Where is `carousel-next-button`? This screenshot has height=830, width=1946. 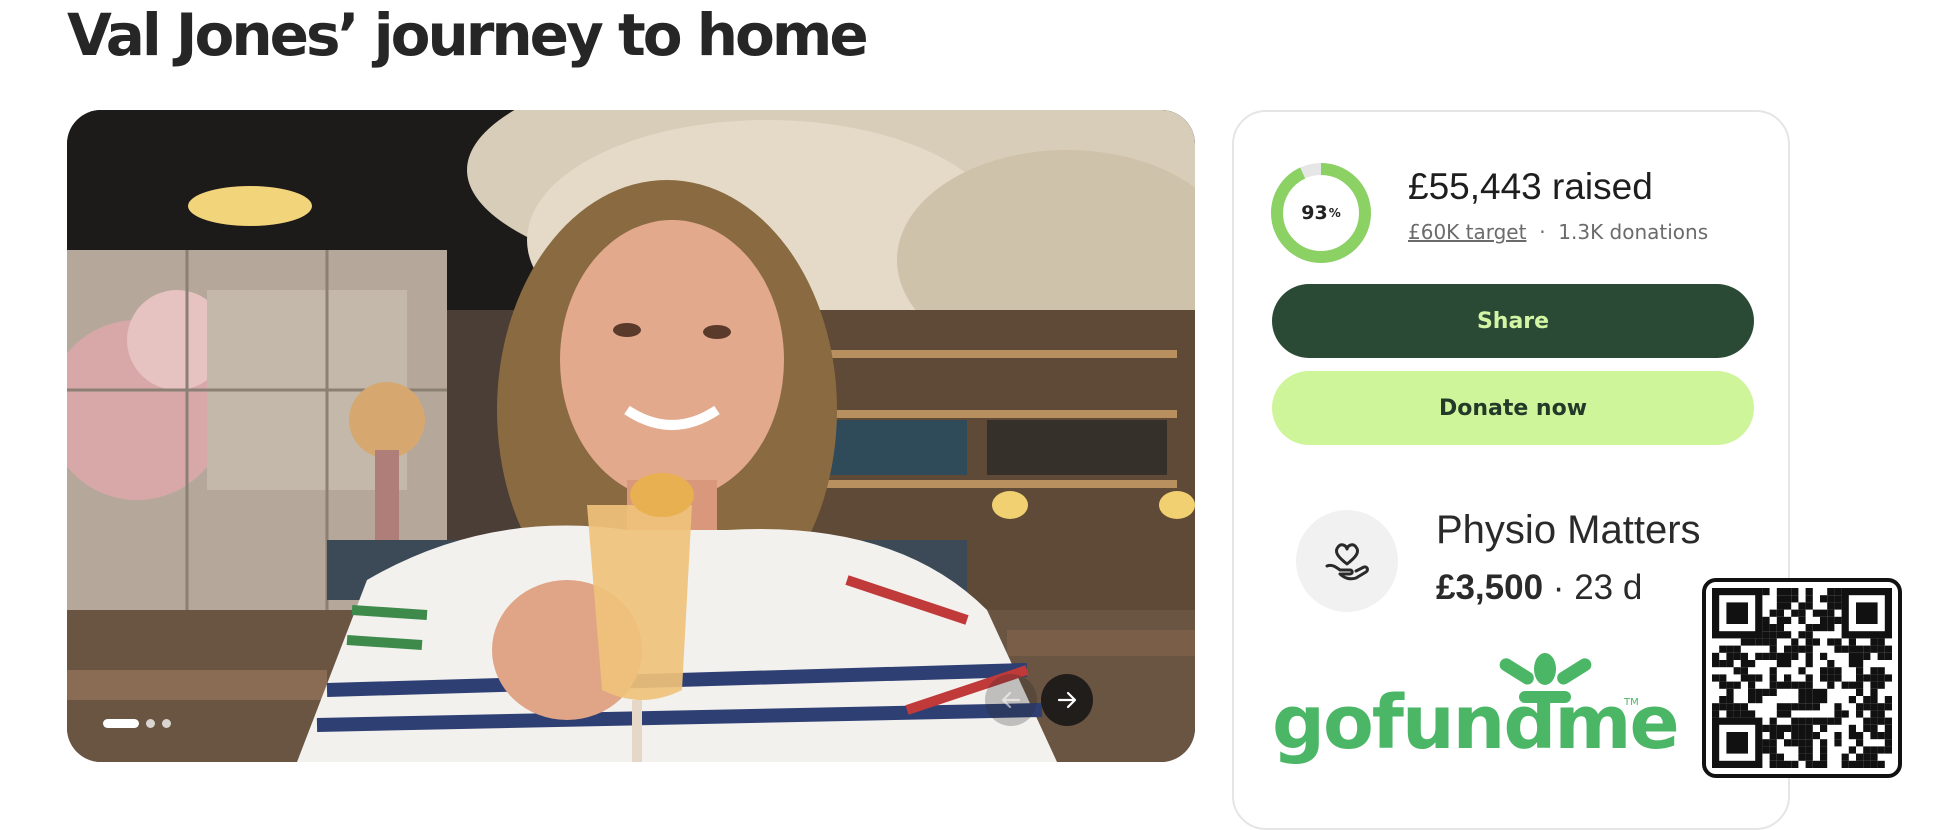
carousel-next-button is located at coordinates (1067, 700).